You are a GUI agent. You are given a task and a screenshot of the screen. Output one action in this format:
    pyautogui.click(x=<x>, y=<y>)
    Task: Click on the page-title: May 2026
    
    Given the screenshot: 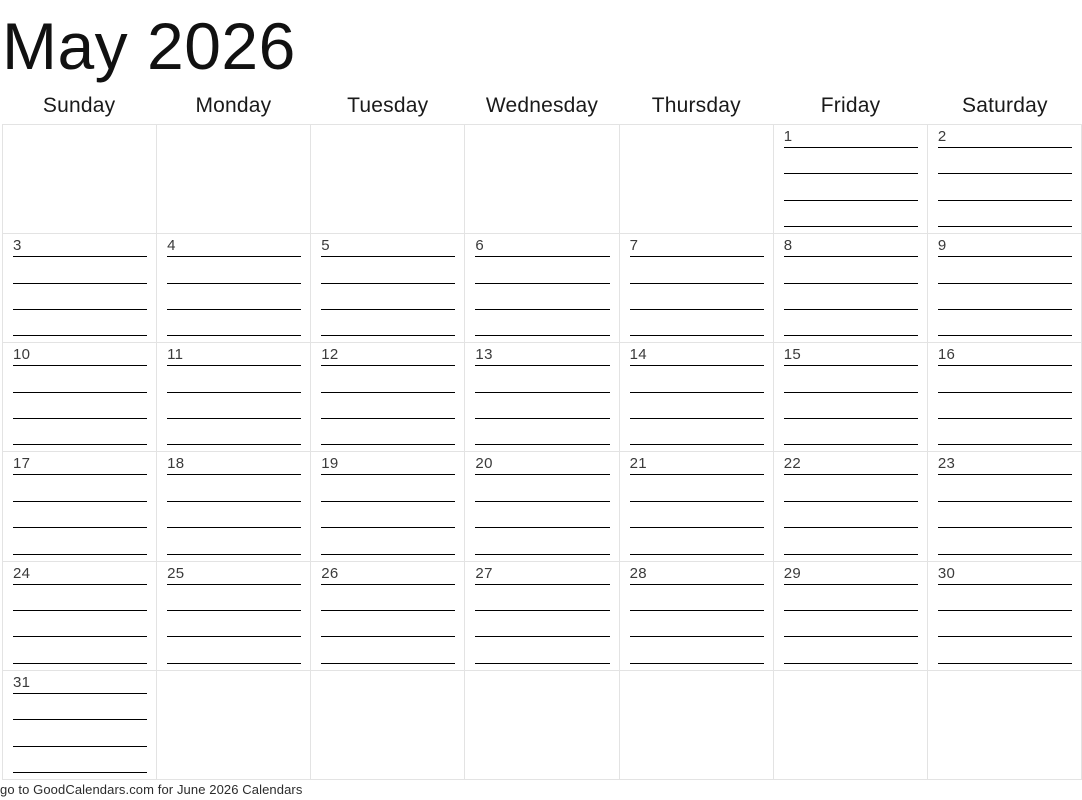 What is the action you would take?
    pyautogui.click(x=149, y=46)
    